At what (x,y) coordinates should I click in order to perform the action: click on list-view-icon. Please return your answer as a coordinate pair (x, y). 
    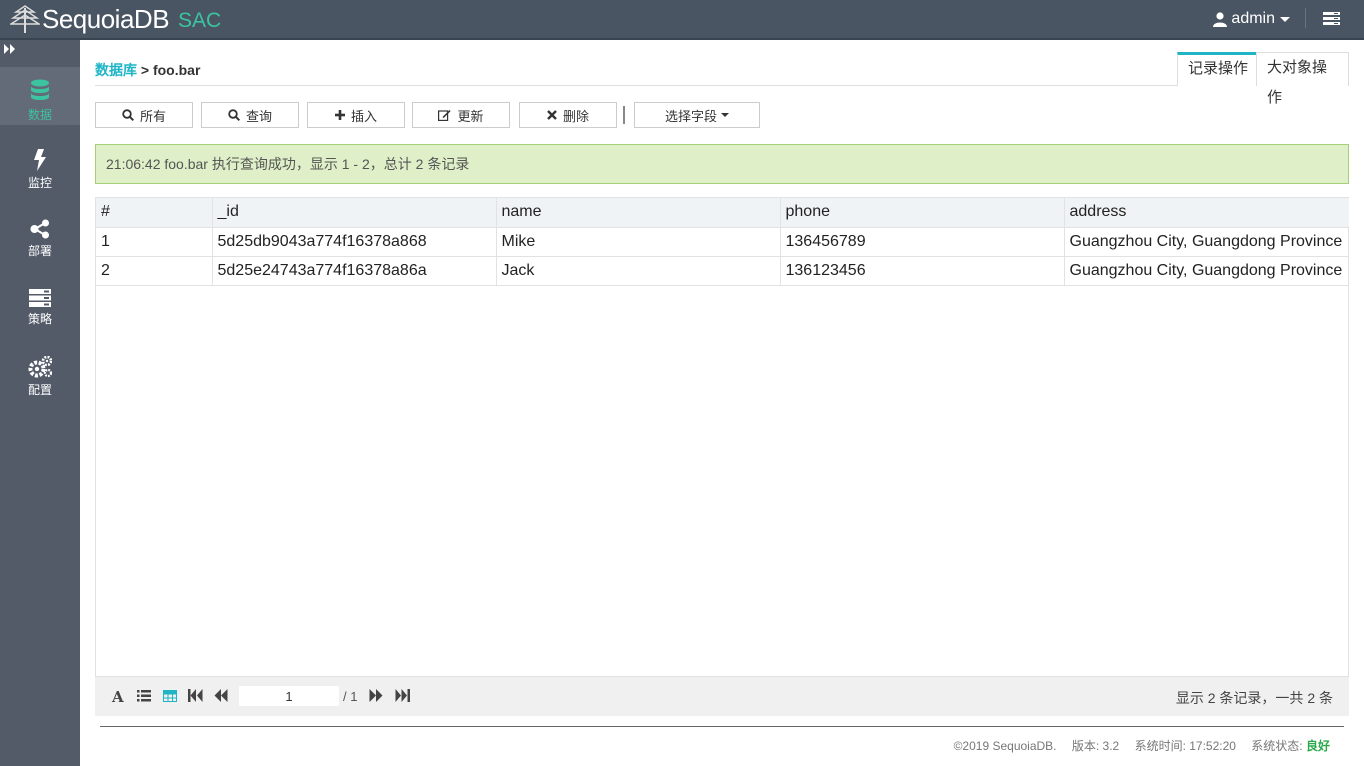
    Looking at the image, I should click on (144, 696).